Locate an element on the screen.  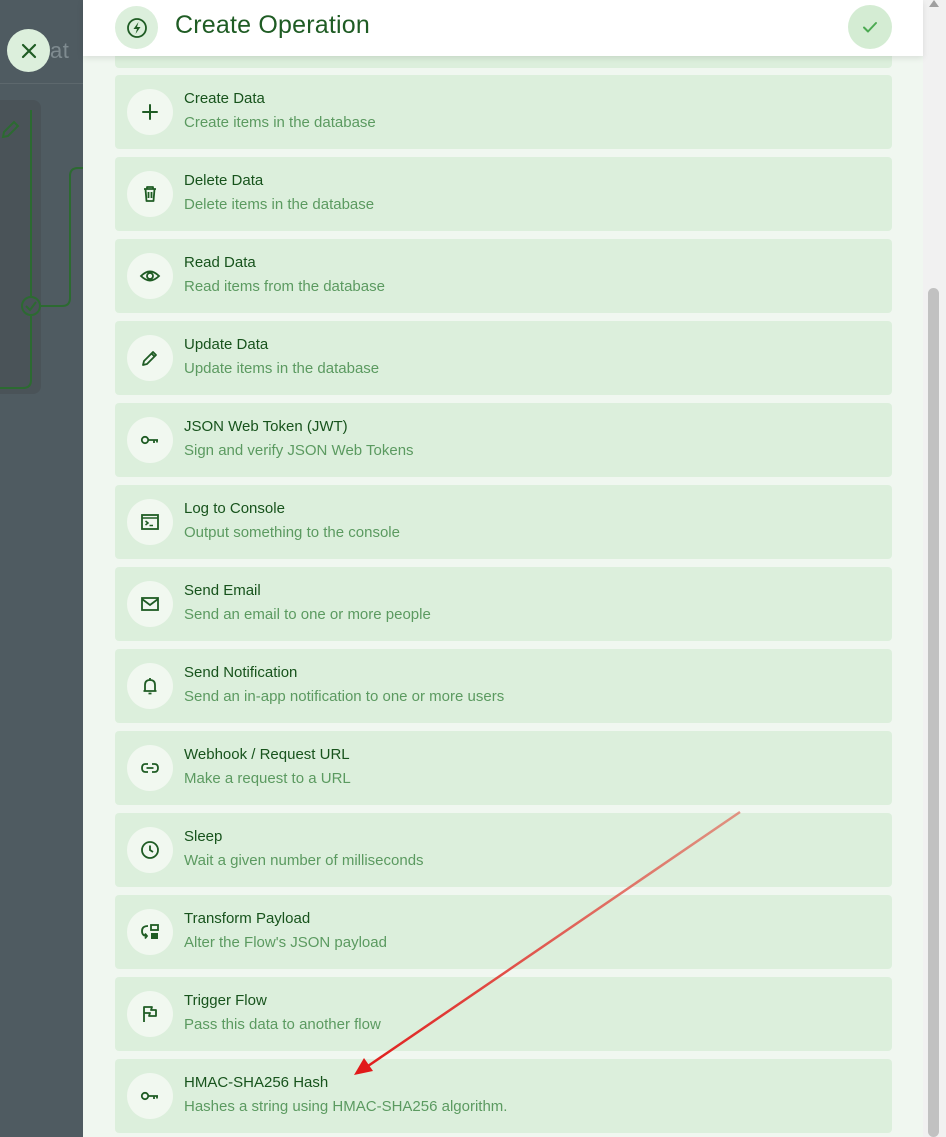
operation-description: Wait a given number of milliseconds is located at coordinates (304, 860).